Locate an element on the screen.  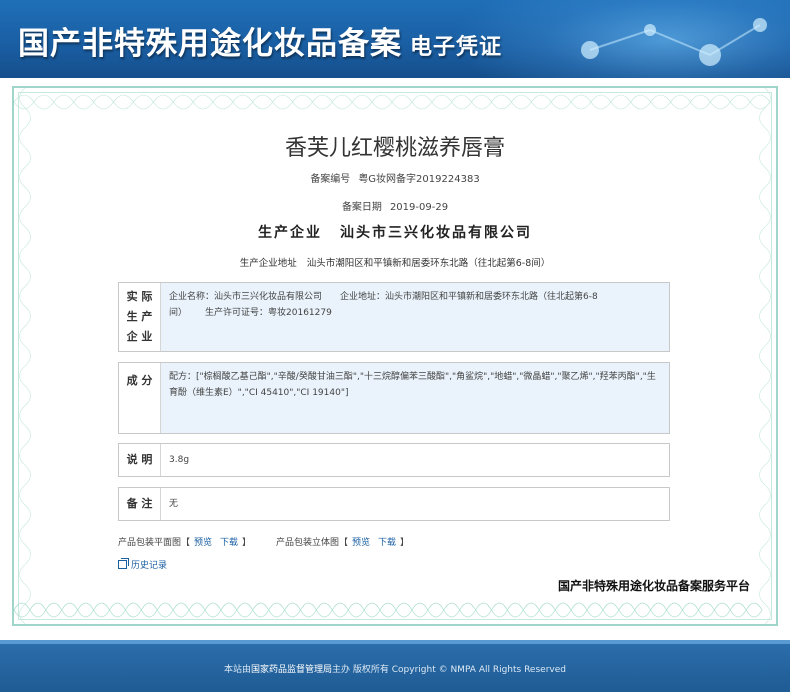
solid-package-group: 产品包装立体图【 预览 下载】 is located at coordinates (342, 543).